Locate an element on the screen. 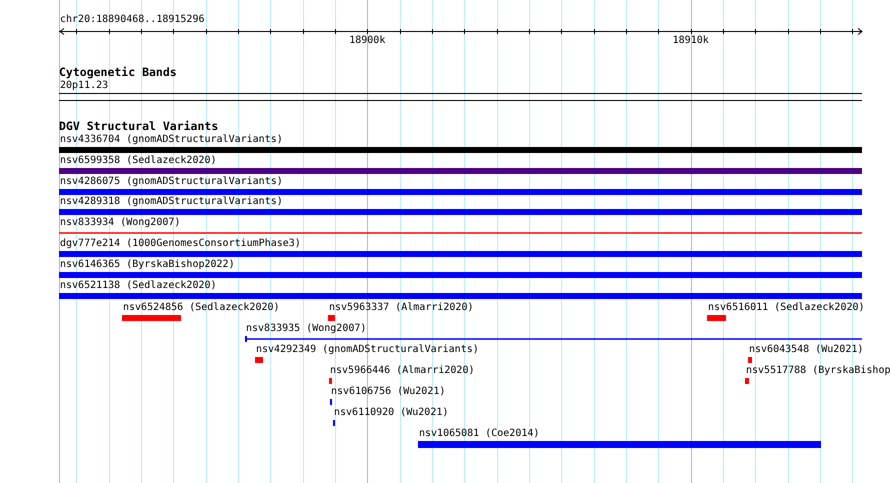 This screenshot has height=483, width=890. band-label: 20p11.23 is located at coordinates (84, 86).